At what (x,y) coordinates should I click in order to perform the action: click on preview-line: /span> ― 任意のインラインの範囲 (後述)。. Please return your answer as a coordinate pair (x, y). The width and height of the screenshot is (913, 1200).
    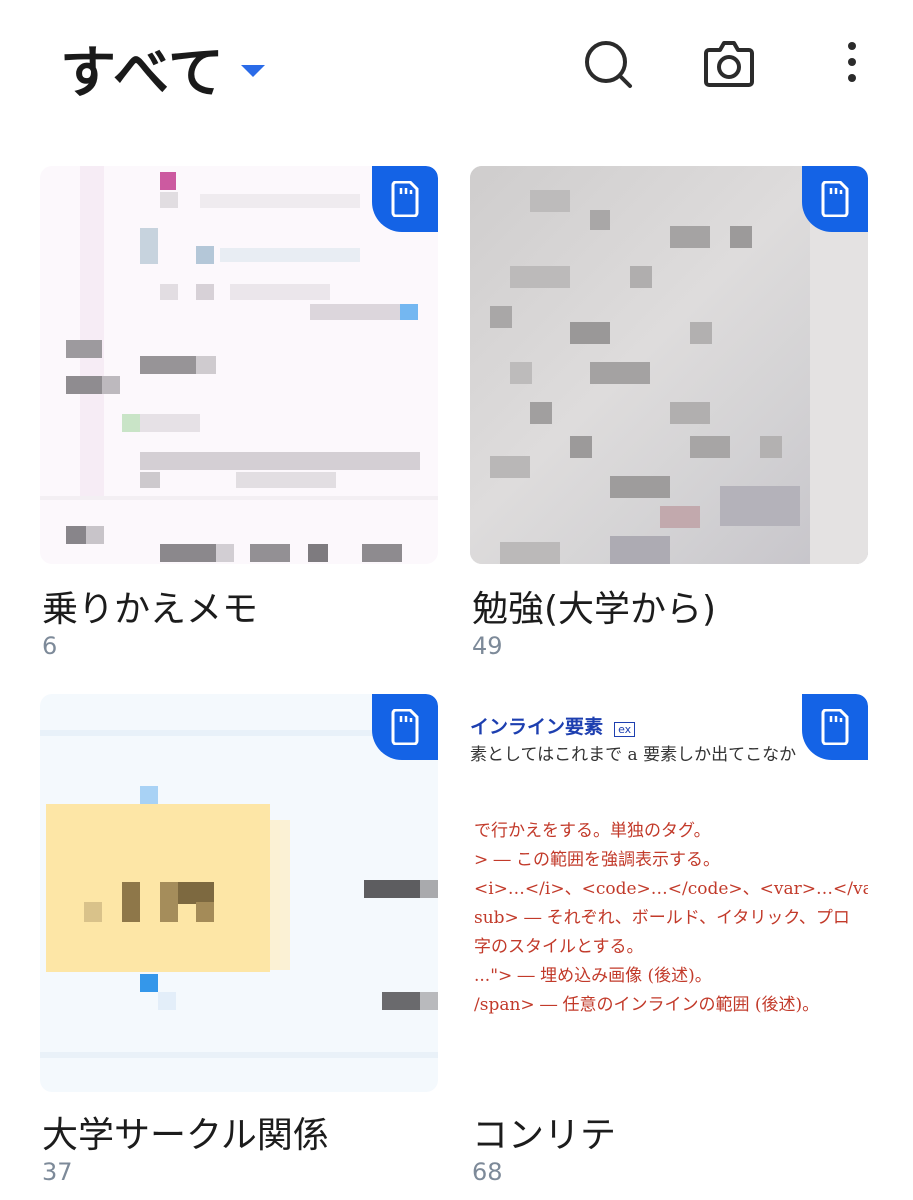
    Looking at the image, I should click on (647, 1005).